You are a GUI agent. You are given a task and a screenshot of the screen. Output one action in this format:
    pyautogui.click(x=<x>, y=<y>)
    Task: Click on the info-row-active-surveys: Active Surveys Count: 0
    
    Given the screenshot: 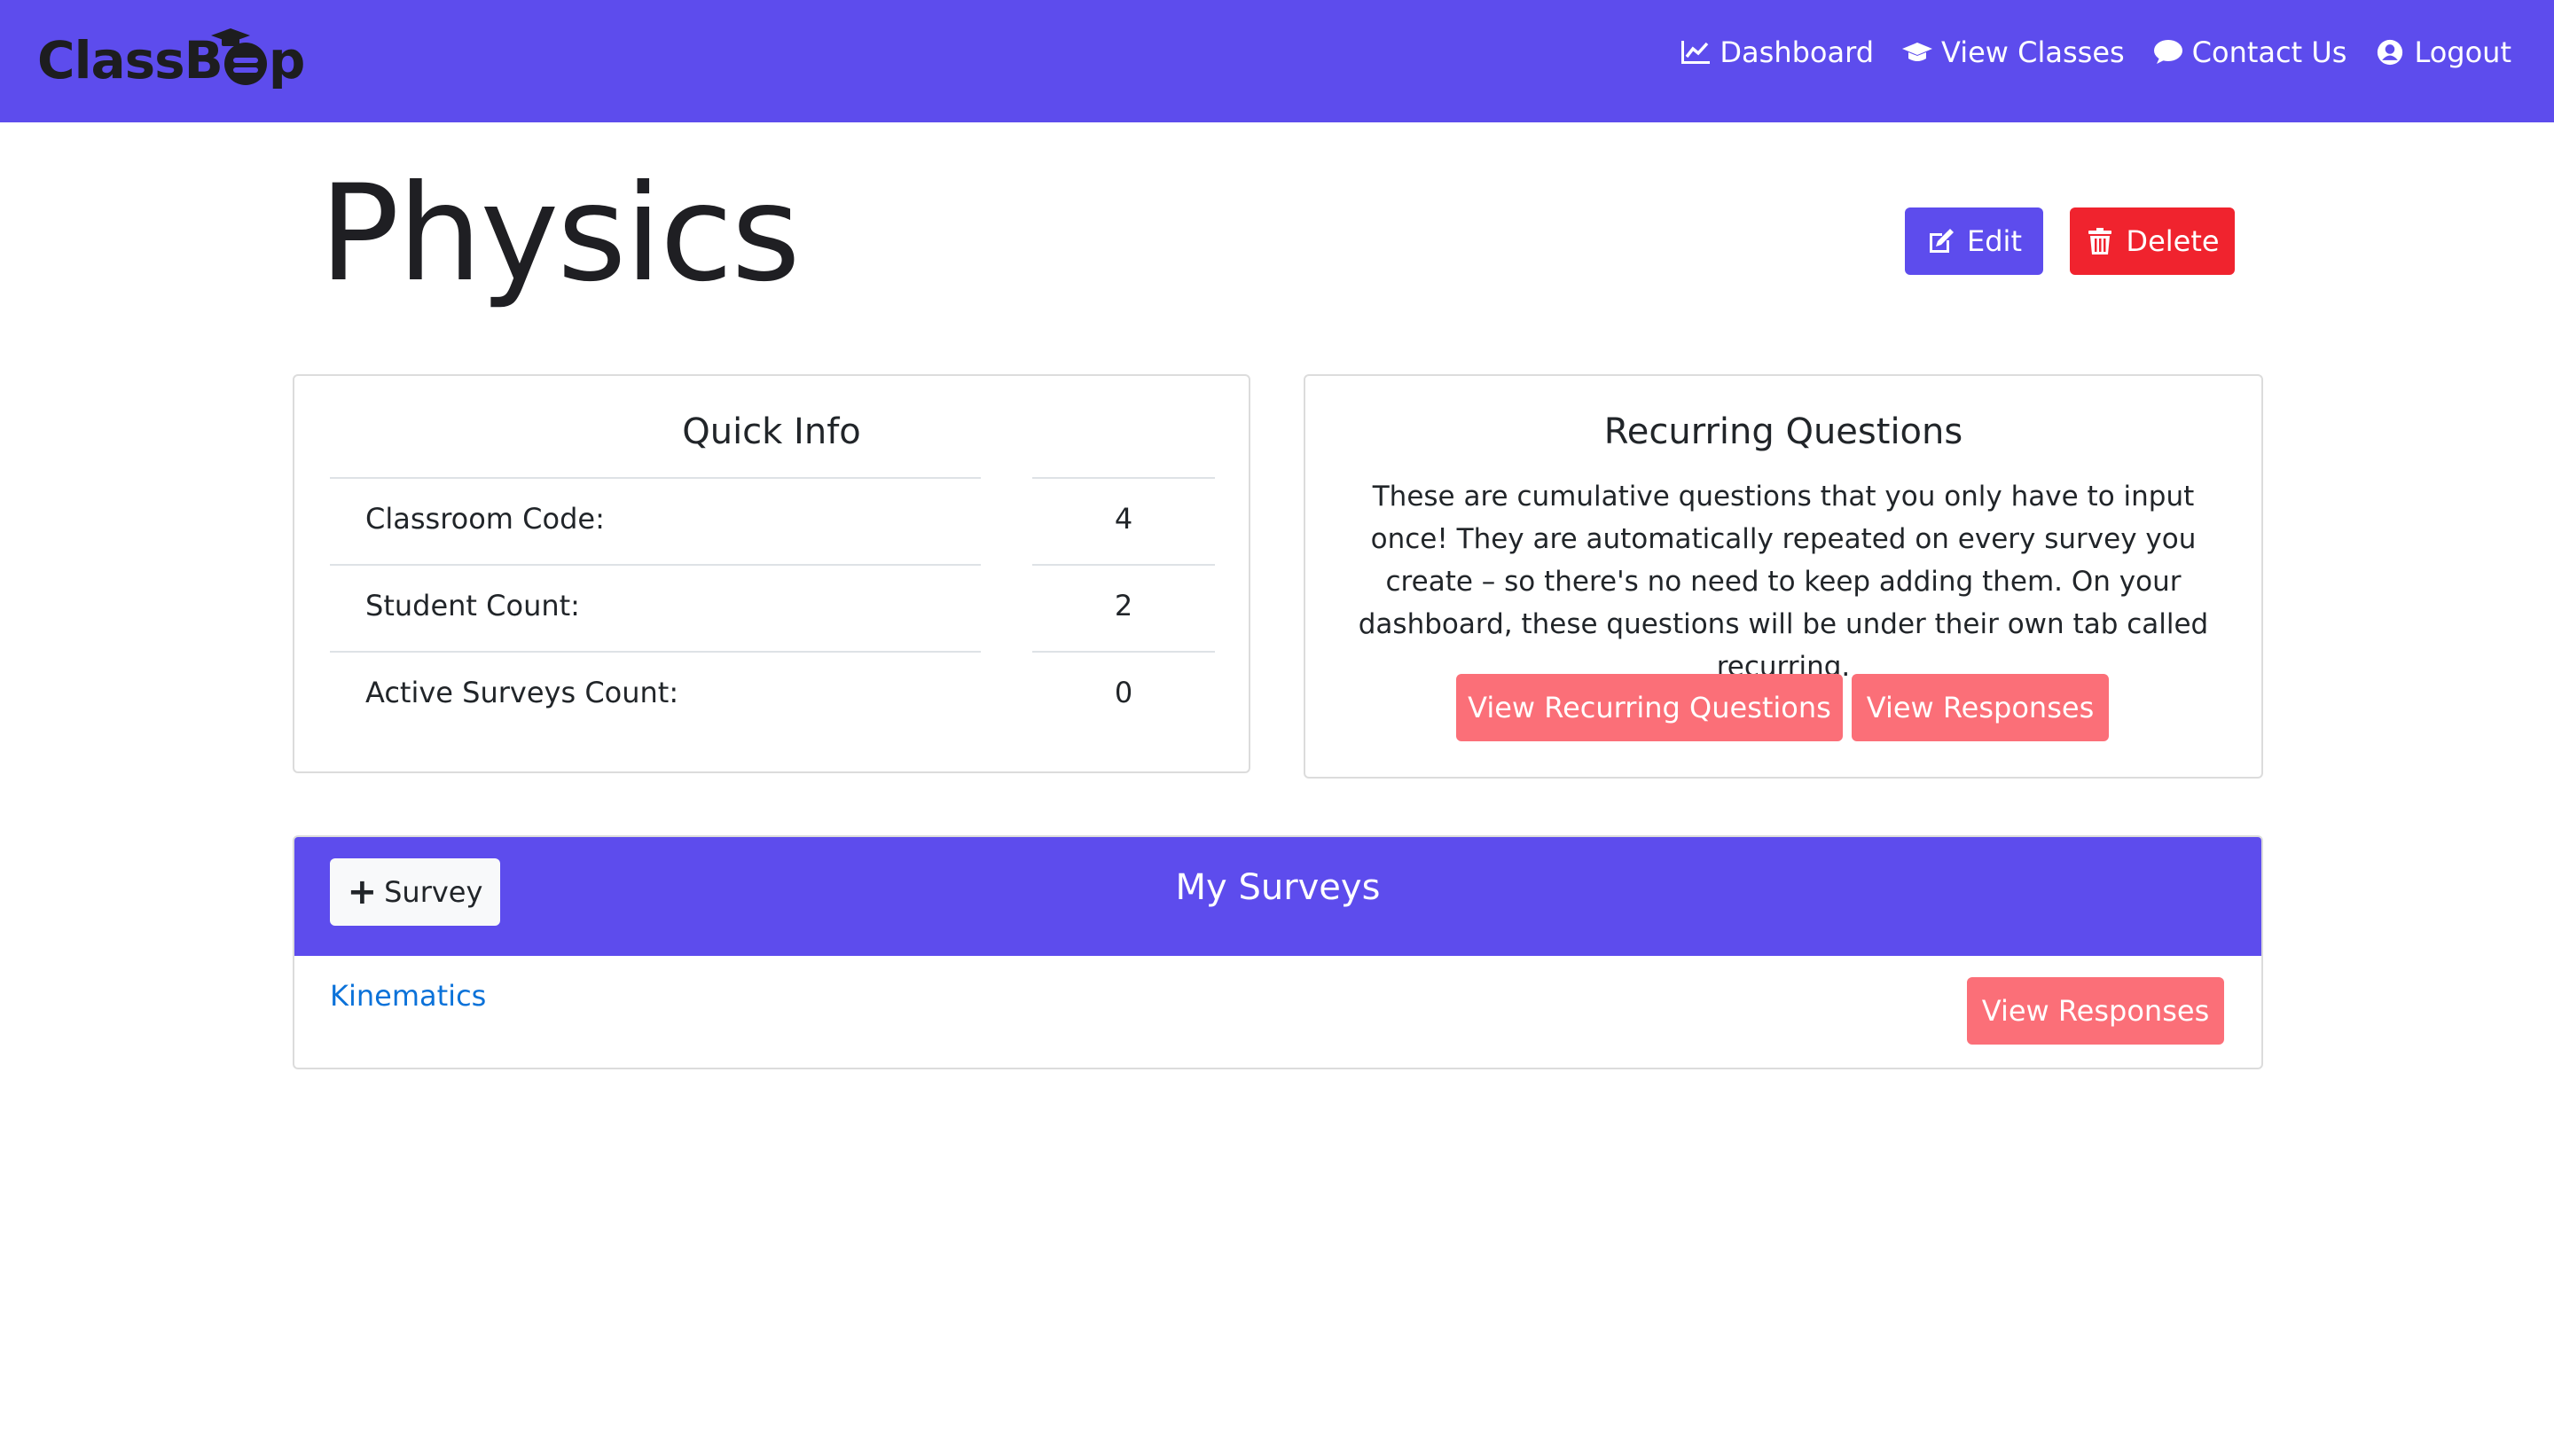 What is the action you would take?
    pyautogui.click(x=773, y=694)
    